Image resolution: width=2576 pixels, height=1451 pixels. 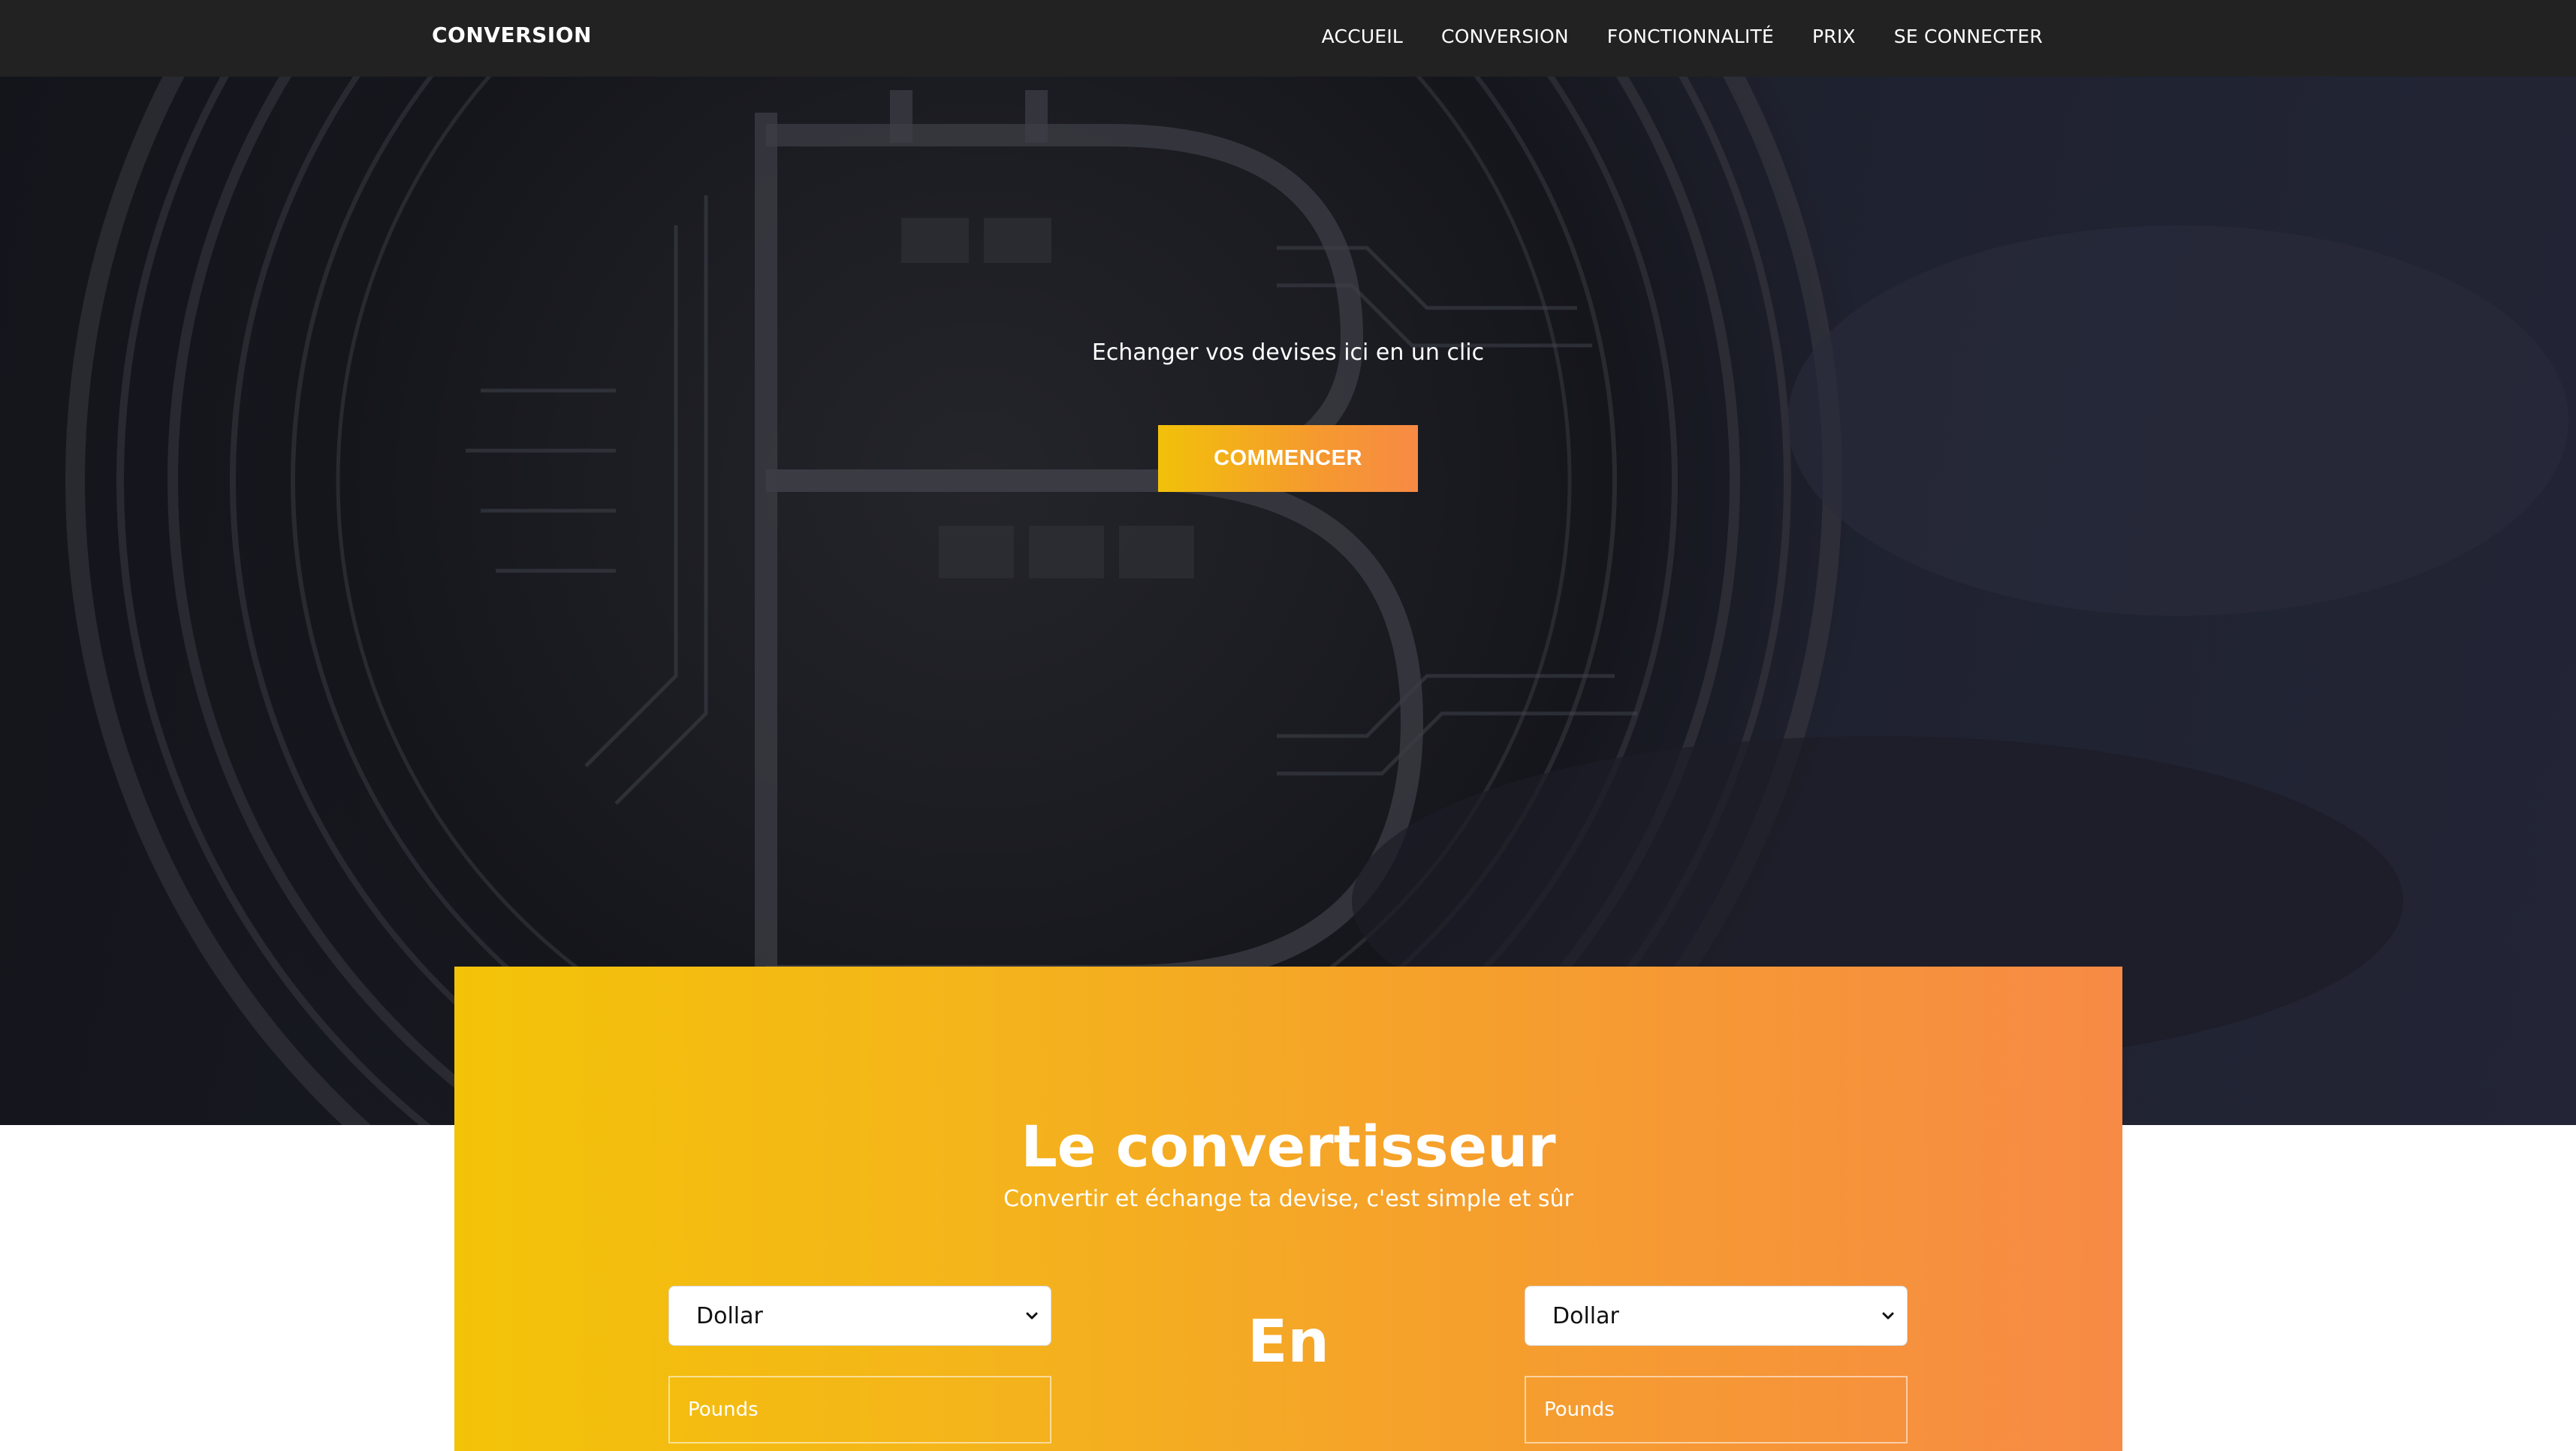 What do you see at coordinates (1580, 1409) in the screenshot?
I see `to-amount-placeholder: Pounds` at bounding box center [1580, 1409].